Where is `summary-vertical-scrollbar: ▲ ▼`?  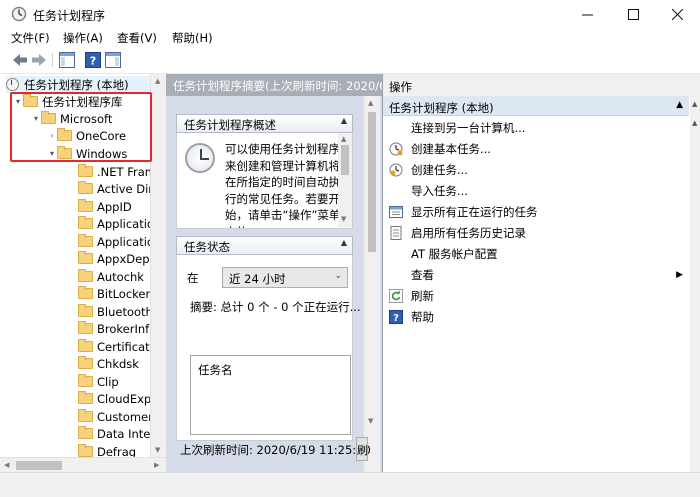
summary-vertical-scrollbar: ▲ ▼ is located at coordinates (372, 284).